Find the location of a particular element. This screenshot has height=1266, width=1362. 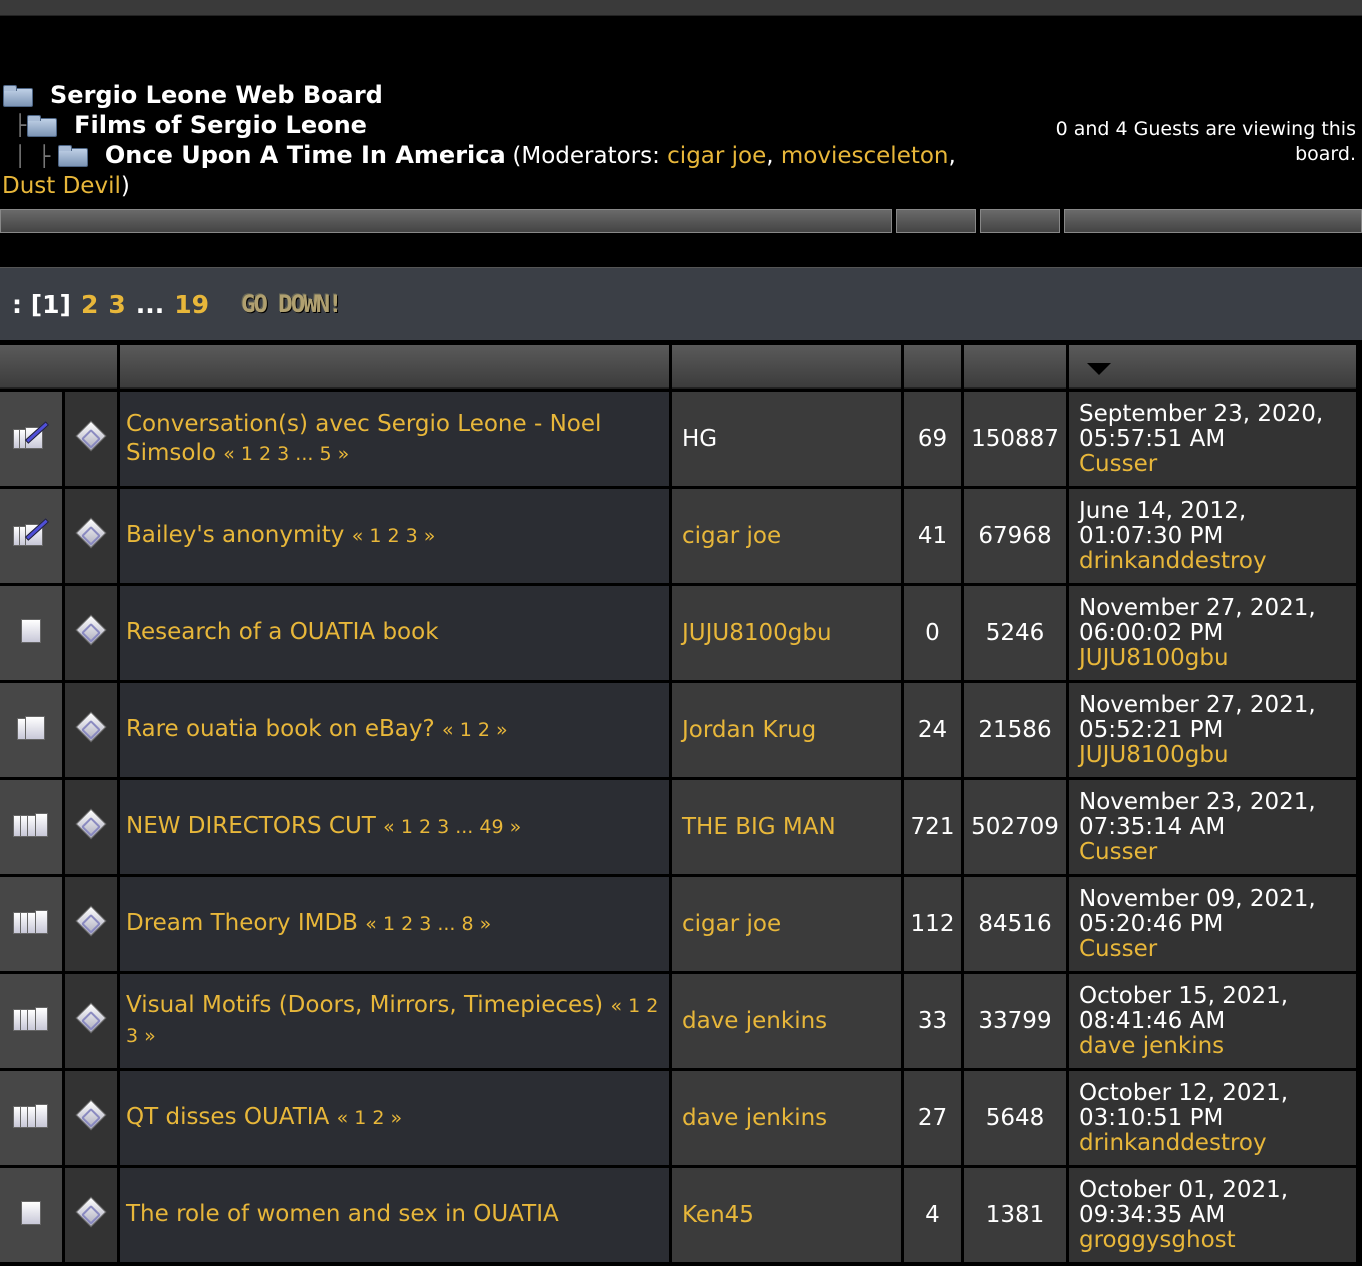

topic-subject-link: Rare ouatia book on eBay? is located at coordinates (280, 729).